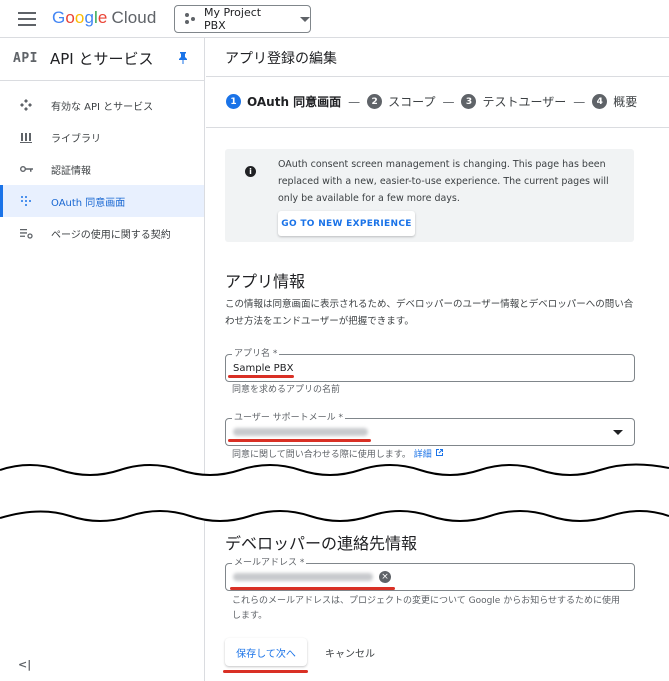 Image resolution: width=669 pixels, height=681 pixels. Describe the element at coordinates (256, 354) in the screenshot. I see `app-name-label: アプリ名 *` at that location.